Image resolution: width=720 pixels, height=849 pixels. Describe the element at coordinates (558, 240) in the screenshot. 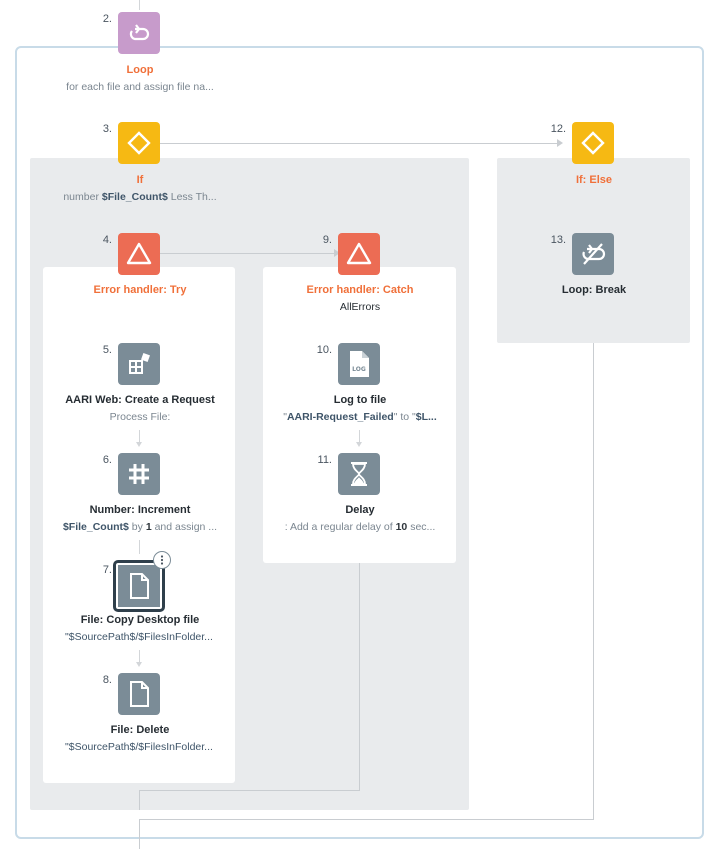

I see `step-number: 13.` at that location.